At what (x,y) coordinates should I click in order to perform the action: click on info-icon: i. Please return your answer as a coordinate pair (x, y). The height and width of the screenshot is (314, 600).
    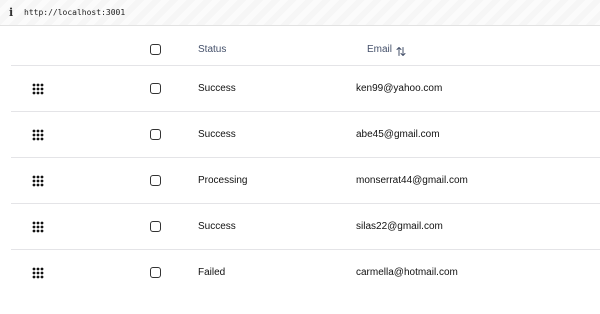
    Looking at the image, I should click on (11, 13).